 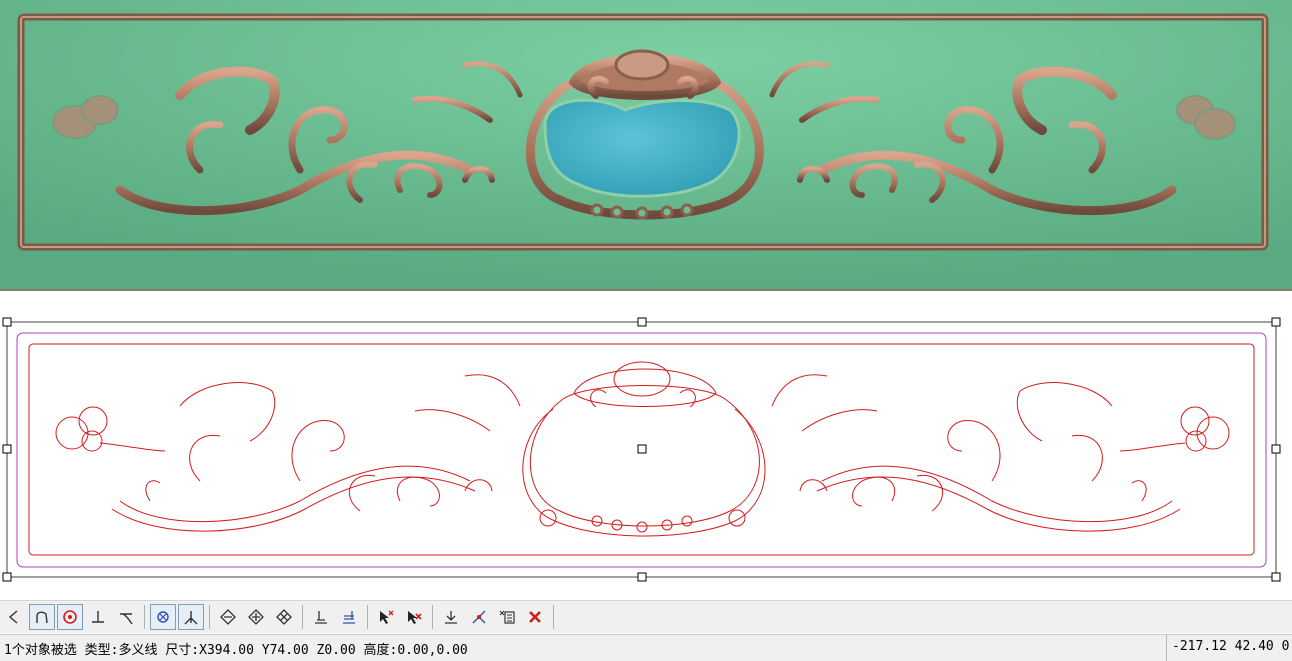 I want to click on node-edit-icon, so click(x=228, y=617).